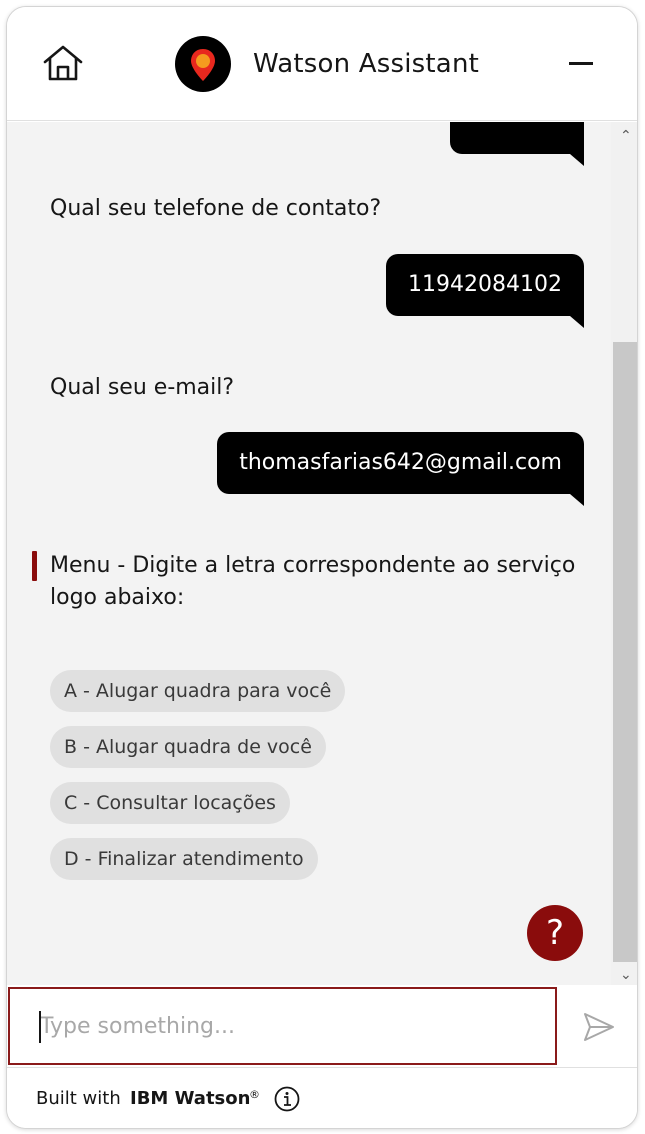 This screenshot has height=1134, width=645. What do you see at coordinates (216, 208) in the screenshot?
I see `bot-message: Qual seu telefone de contato?` at bounding box center [216, 208].